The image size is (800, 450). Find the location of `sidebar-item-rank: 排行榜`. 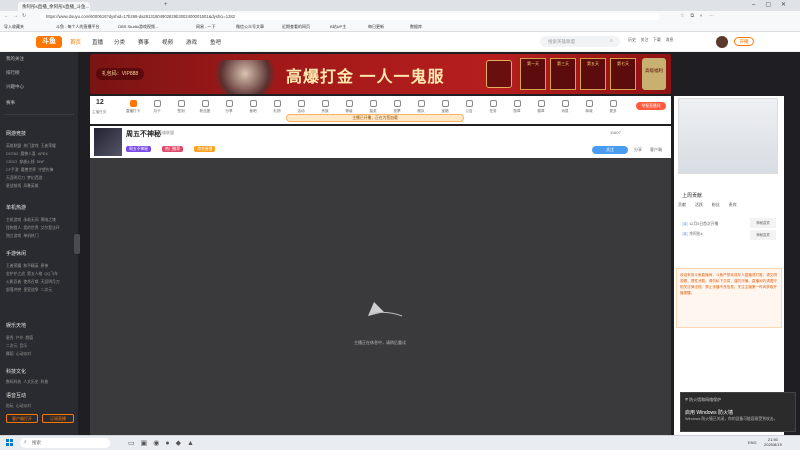

sidebar-item-rank: 排行榜 is located at coordinates (13, 73).